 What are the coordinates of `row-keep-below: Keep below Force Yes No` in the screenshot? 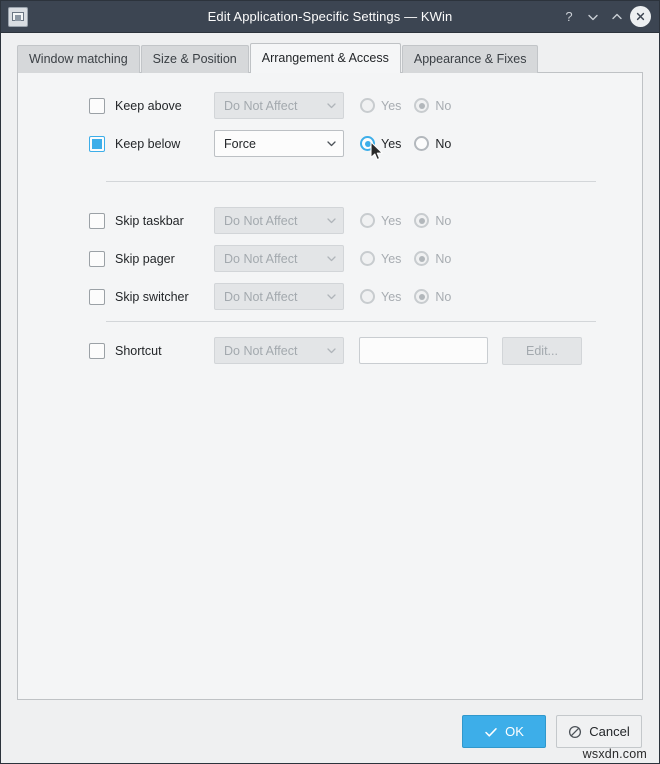 It's located at (330, 143).